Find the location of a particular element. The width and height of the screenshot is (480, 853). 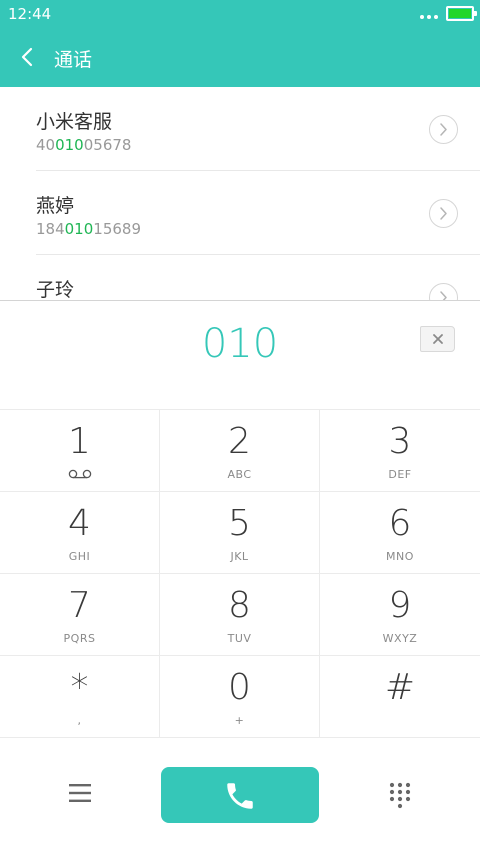

key-digit: 7 is located at coordinates (79, 605).